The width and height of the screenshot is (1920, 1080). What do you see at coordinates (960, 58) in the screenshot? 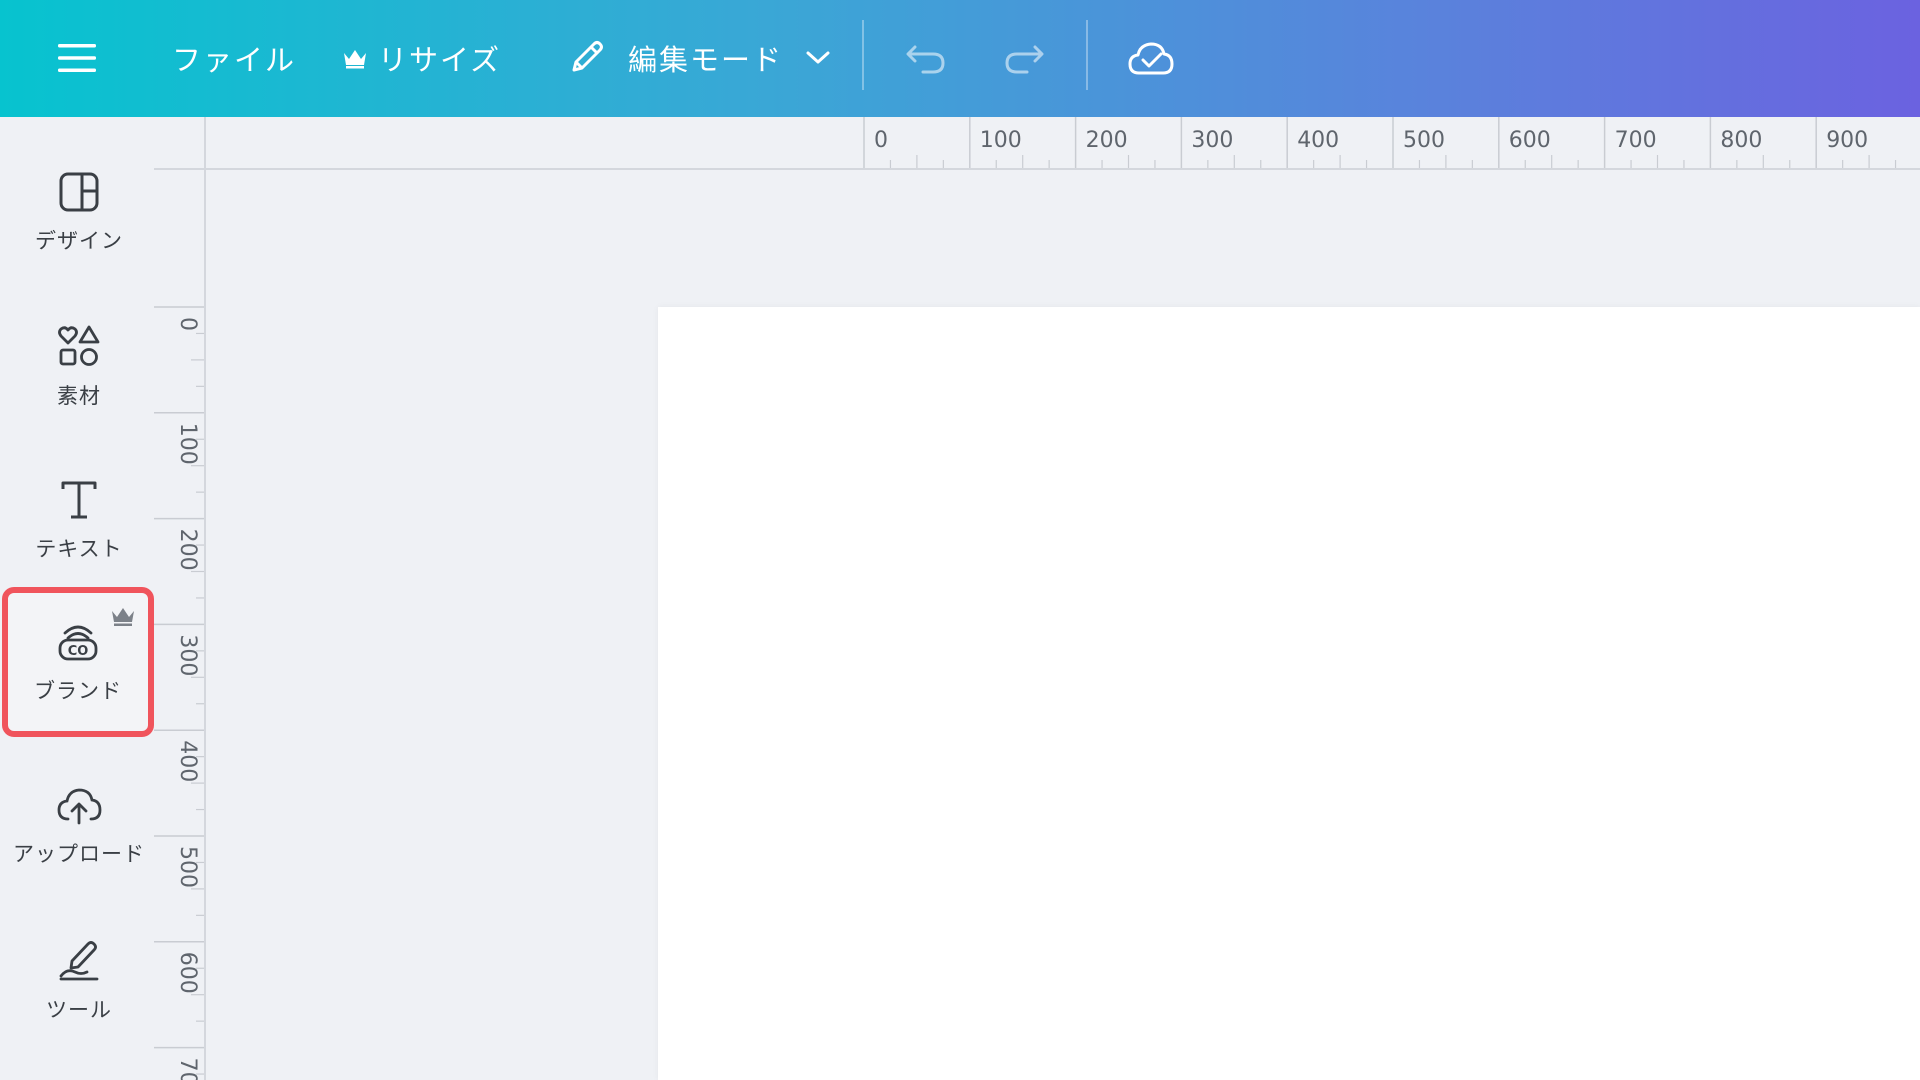
I see `top-toolbar: ファイル リサイズ 編集モード` at bounding box center [960, 58].